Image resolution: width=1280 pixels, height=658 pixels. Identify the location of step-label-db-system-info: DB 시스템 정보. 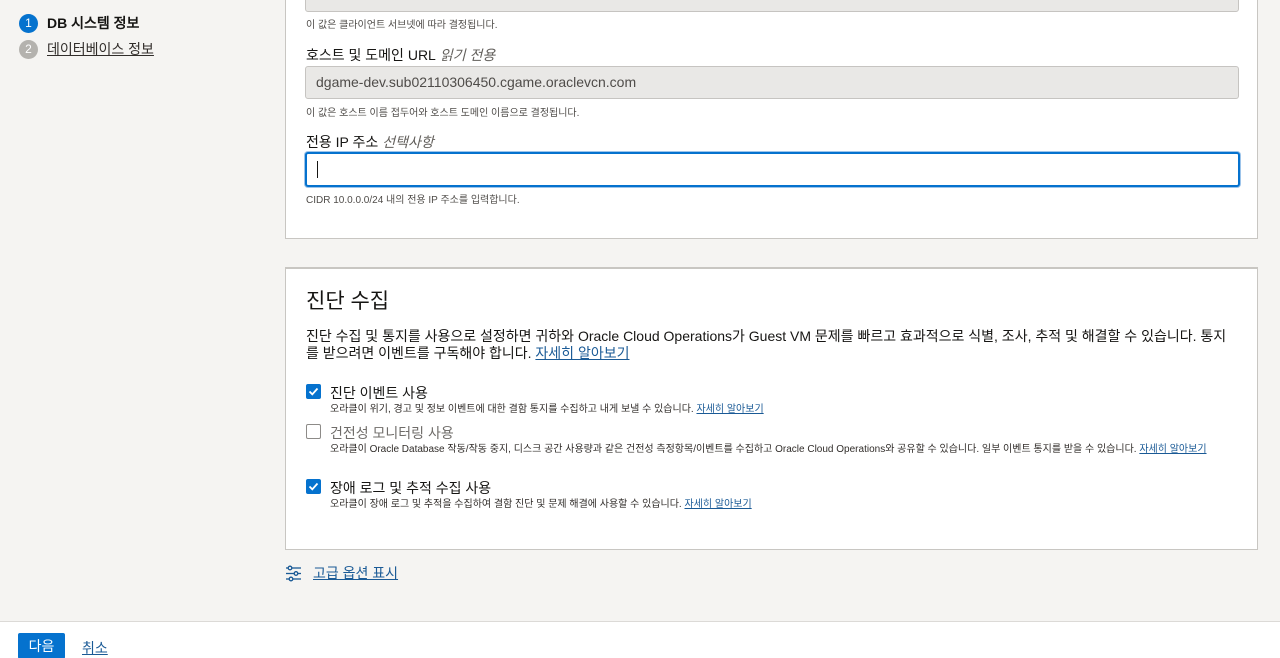
(93, 23).